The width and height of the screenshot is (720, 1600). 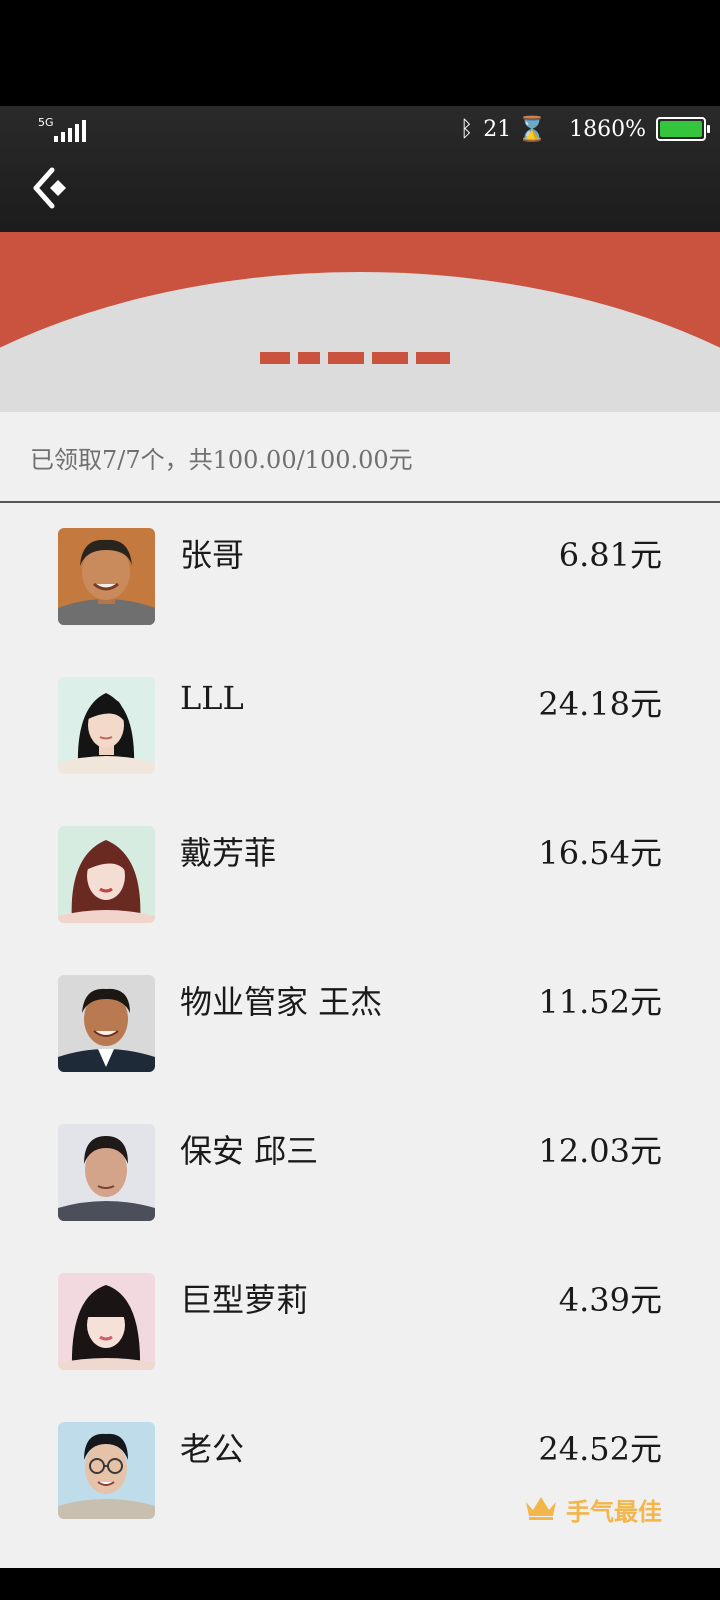 What do you see at coordinates (497, 129) in the screenshot?
I see `notification-count: 21` at bounding box center [497, 129].